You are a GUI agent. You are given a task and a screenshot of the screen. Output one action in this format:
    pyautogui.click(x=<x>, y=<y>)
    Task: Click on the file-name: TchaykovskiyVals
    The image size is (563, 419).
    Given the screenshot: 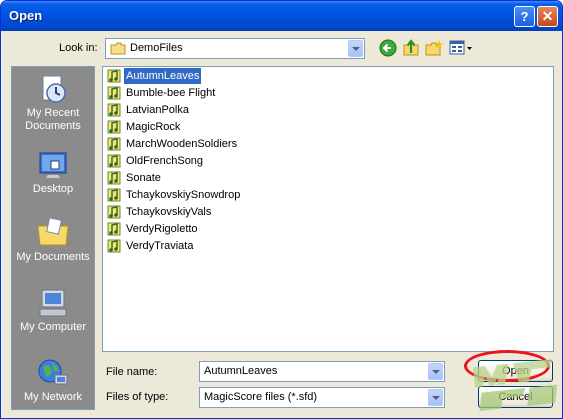 What is the action you would take?
    pyautogui.click(x=169, y=212)
    